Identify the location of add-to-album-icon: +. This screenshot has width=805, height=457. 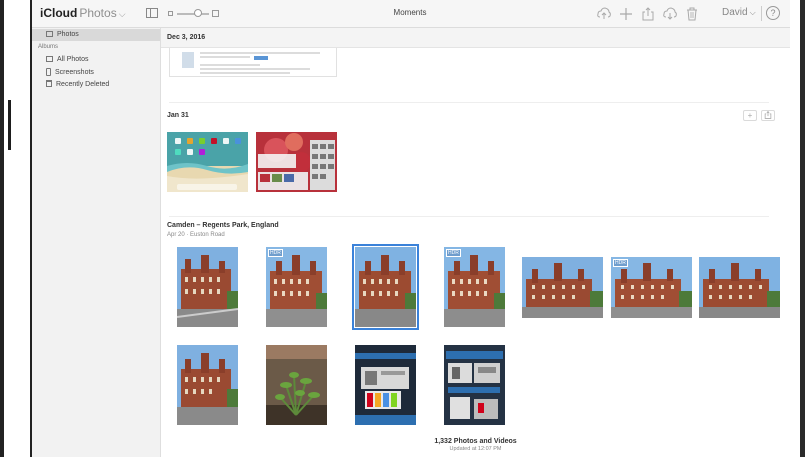
(750, 115).